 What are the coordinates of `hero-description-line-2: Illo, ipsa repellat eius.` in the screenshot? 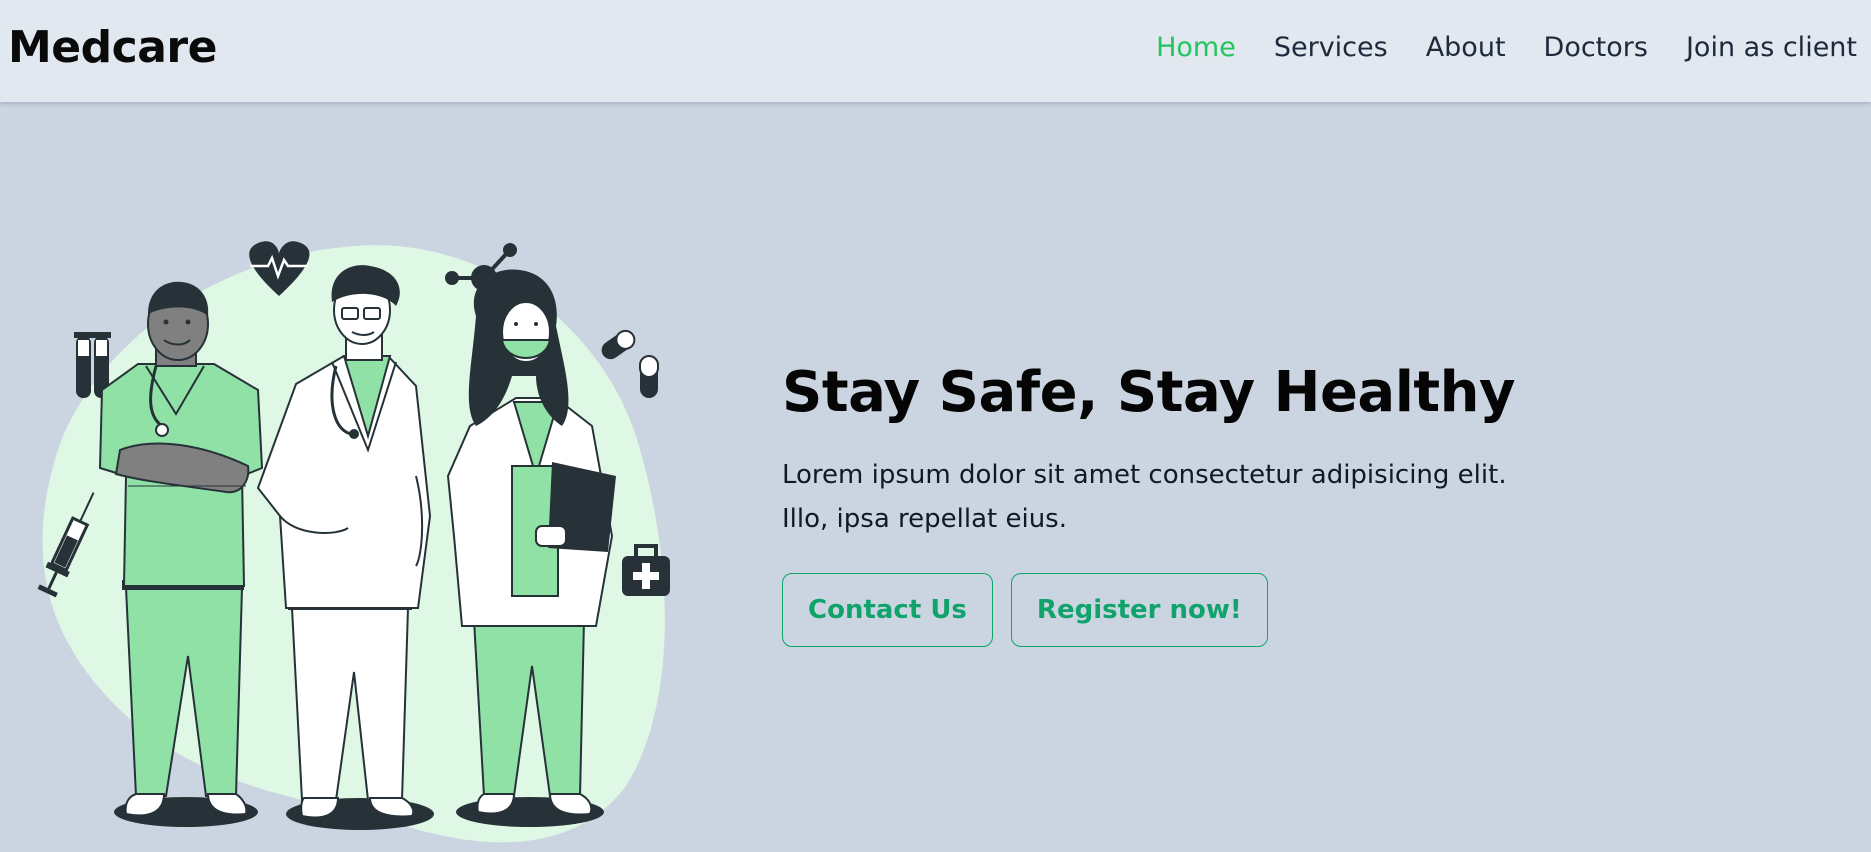 It's located at (924, 519).